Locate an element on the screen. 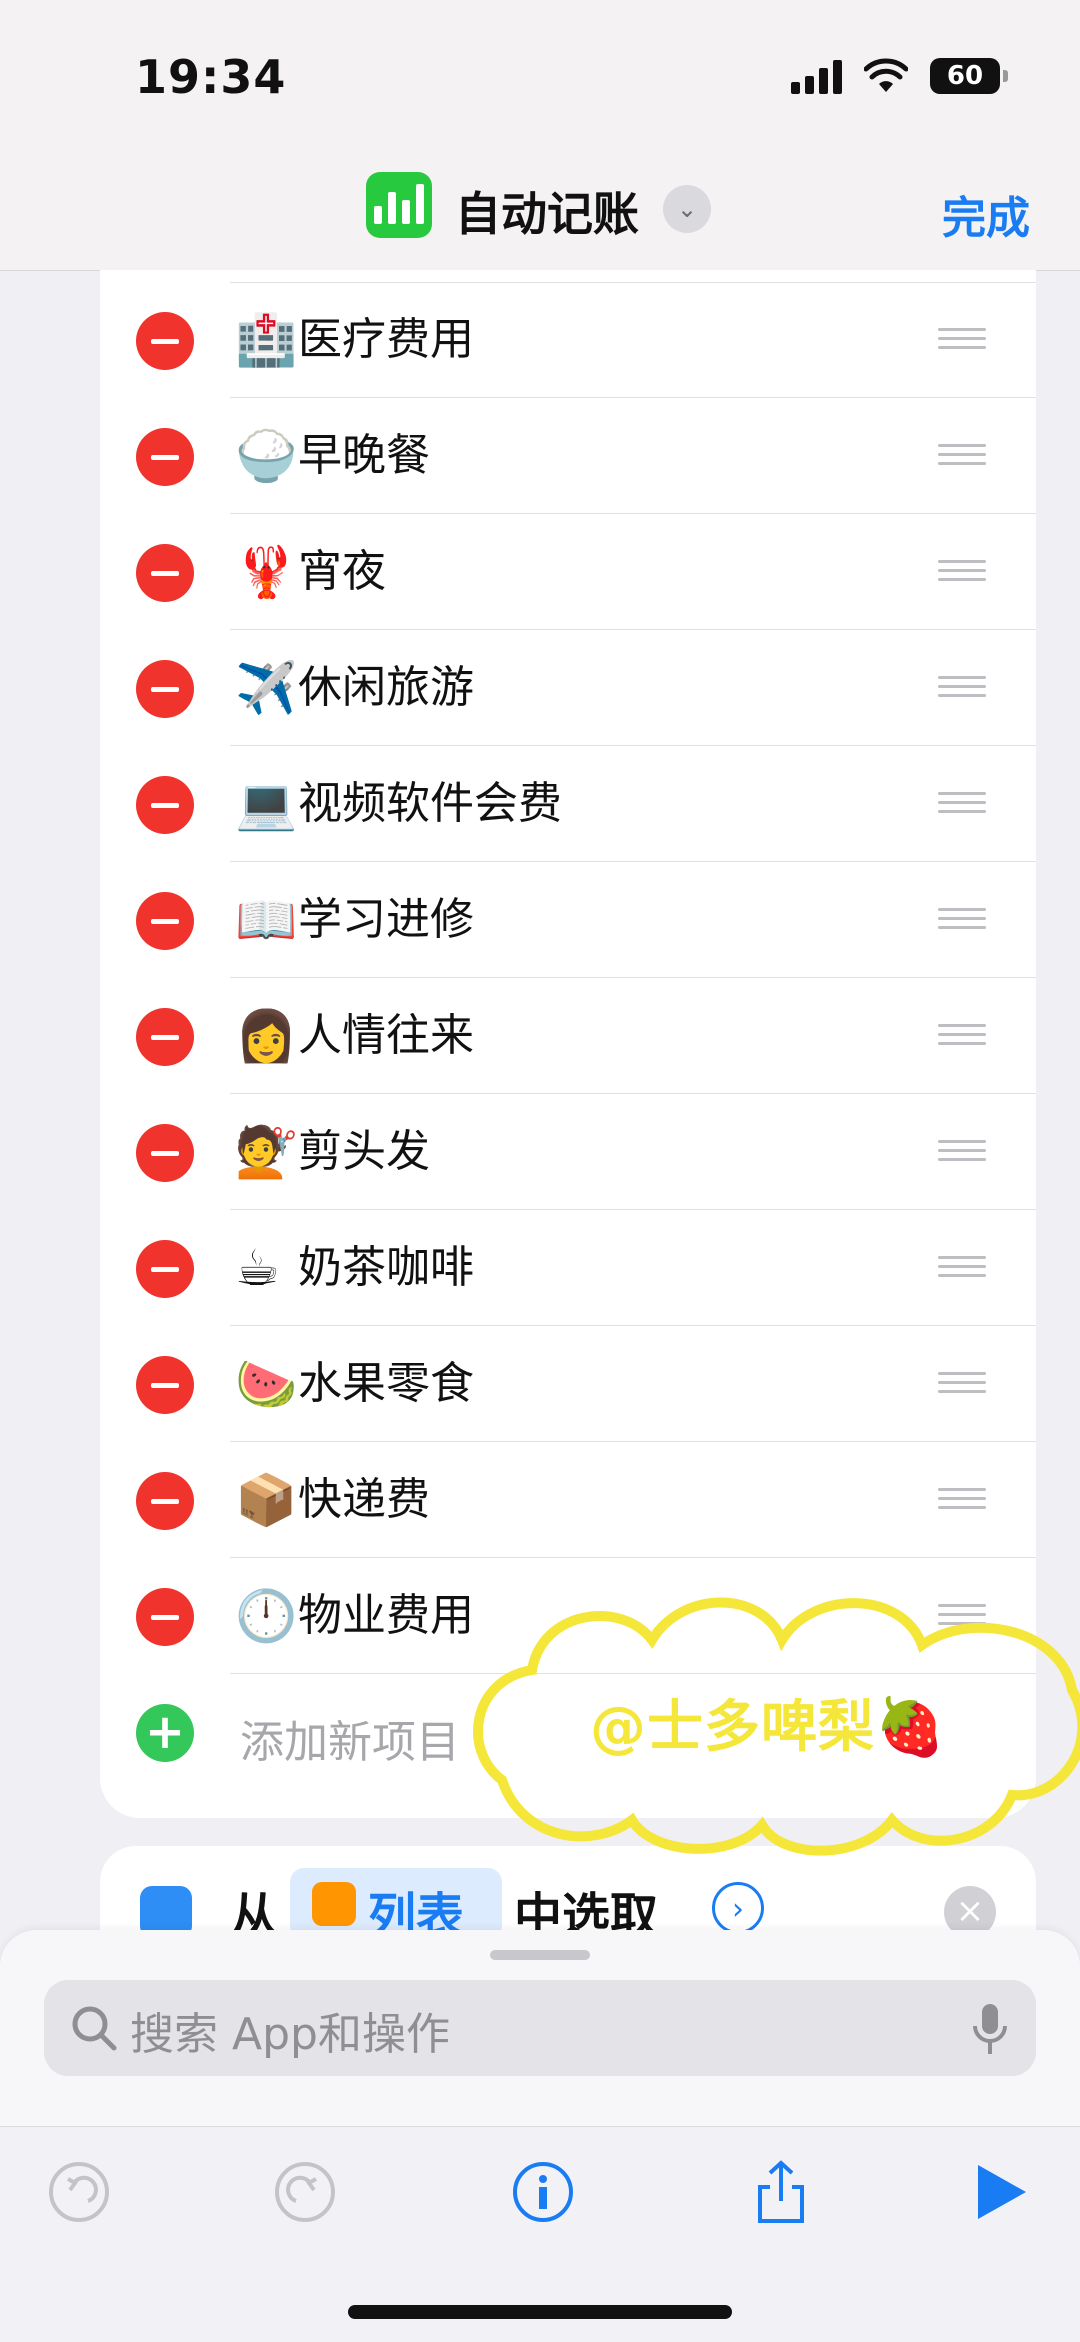 The height and width of the screenshot is (2342, 1080). microphone-icon is located at coordinates (990, 2029).